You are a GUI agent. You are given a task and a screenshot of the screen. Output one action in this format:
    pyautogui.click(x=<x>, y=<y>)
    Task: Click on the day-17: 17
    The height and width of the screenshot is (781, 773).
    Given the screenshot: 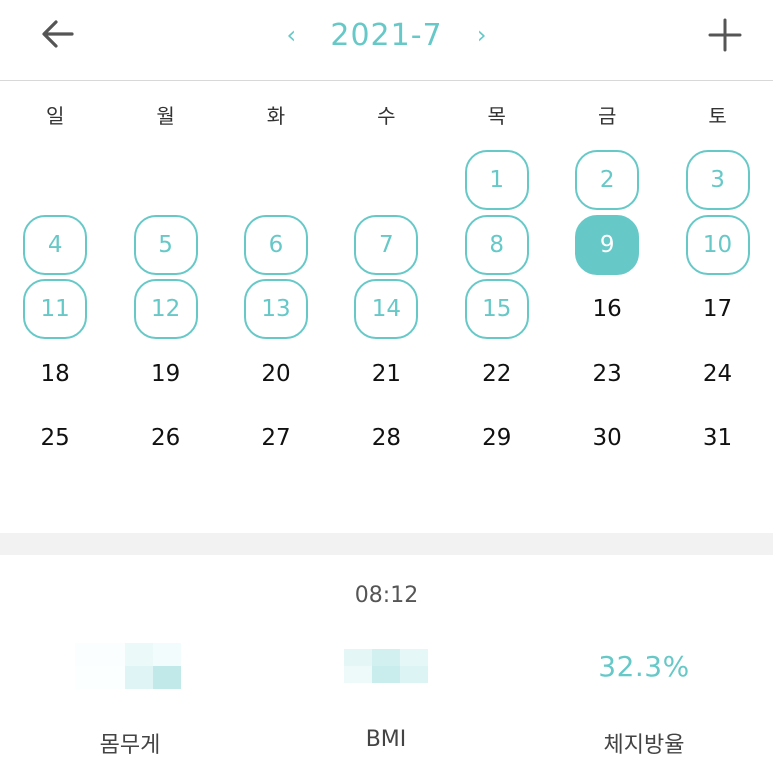 What is the action you would take?
    pyautogui.click(x=718, y=309)
    